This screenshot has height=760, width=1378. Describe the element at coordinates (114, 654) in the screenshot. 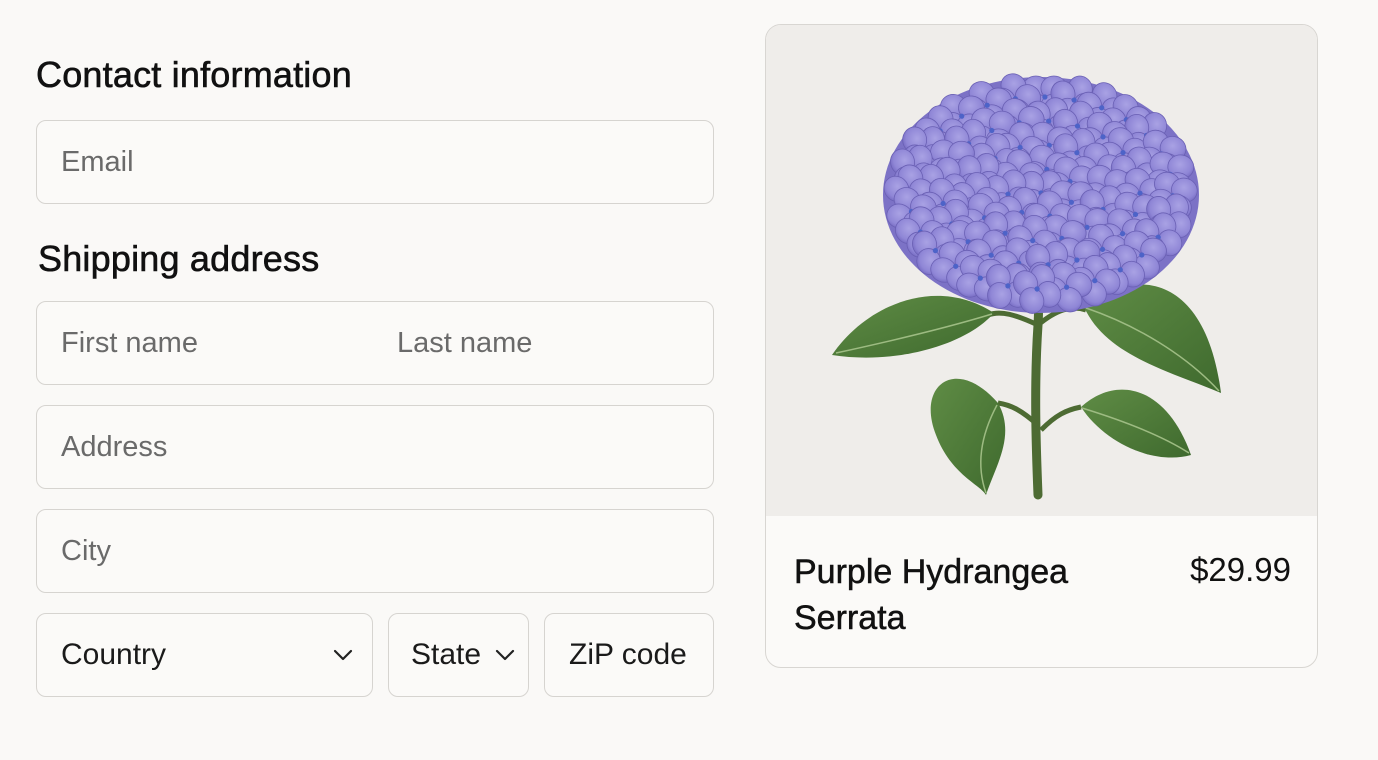

I see `country-select-value: Country` at that location.